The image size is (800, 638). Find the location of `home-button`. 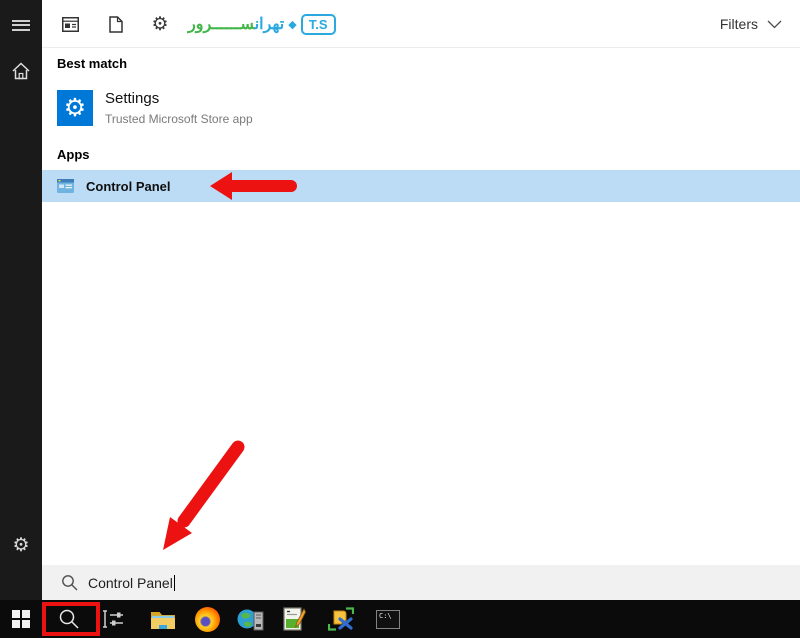

home-button is located at coordinates (21, 71).